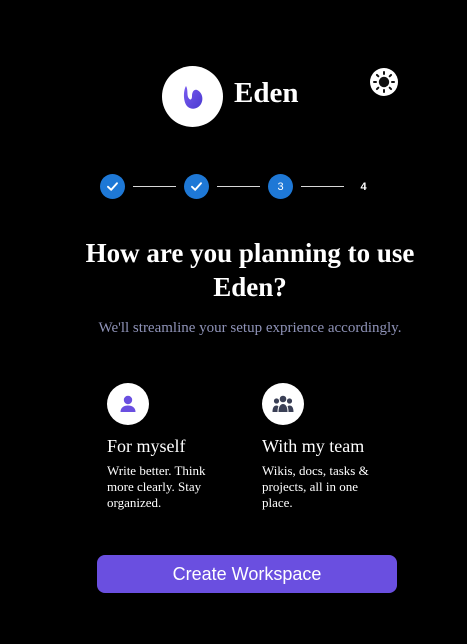 This screenshot has width=467, height=644. What do you see at coordinates (250, 270) in the screenshot?
I see `page-title: How are you planning to use Eden?` at bounding box center [250, 270].